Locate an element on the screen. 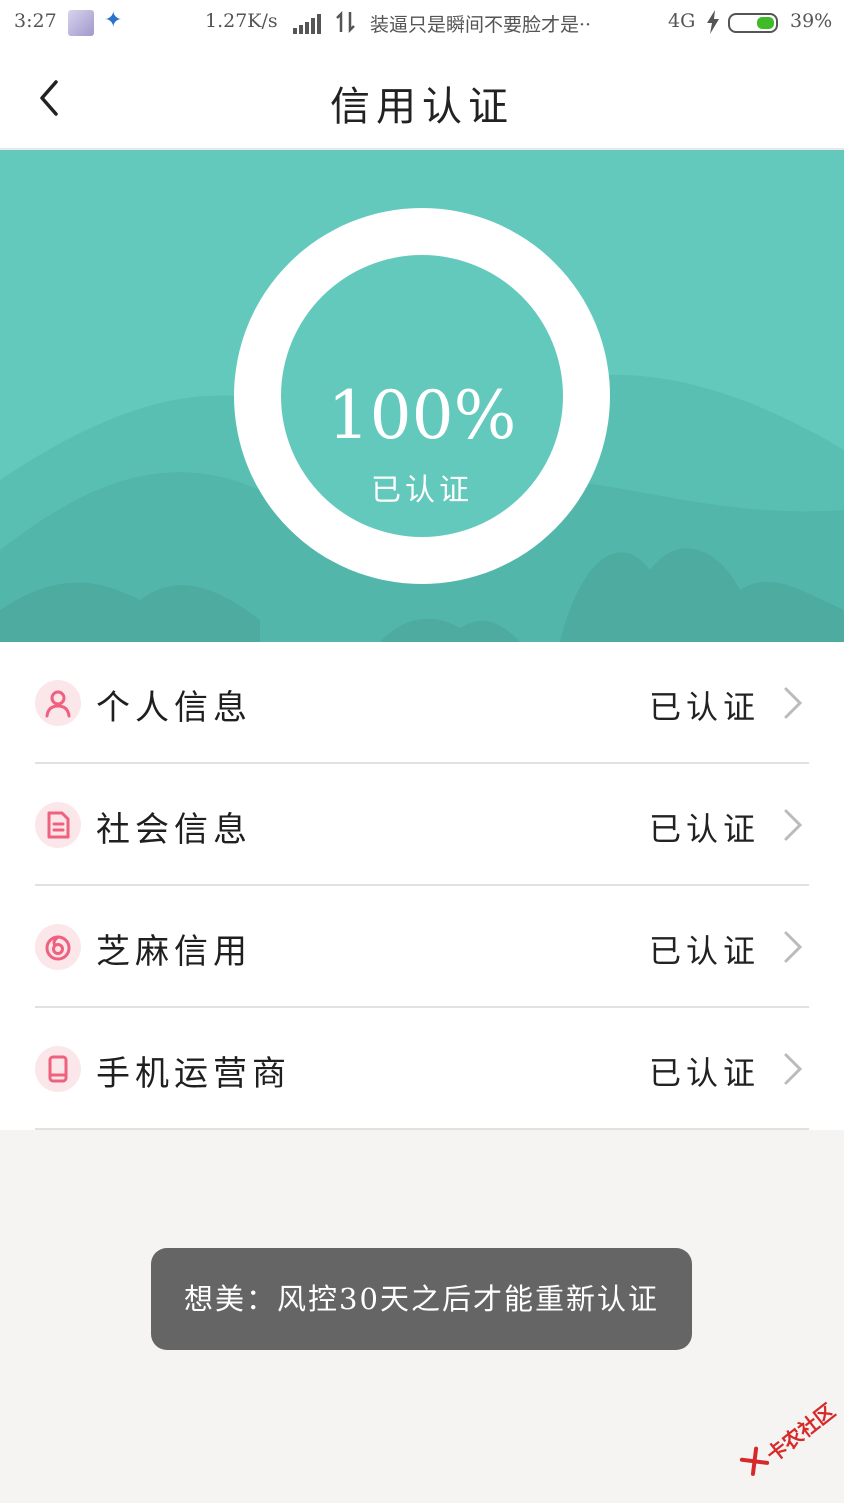 The image size is (844, 1503). charging-bolt-icon is located at coordinates (713, 22).